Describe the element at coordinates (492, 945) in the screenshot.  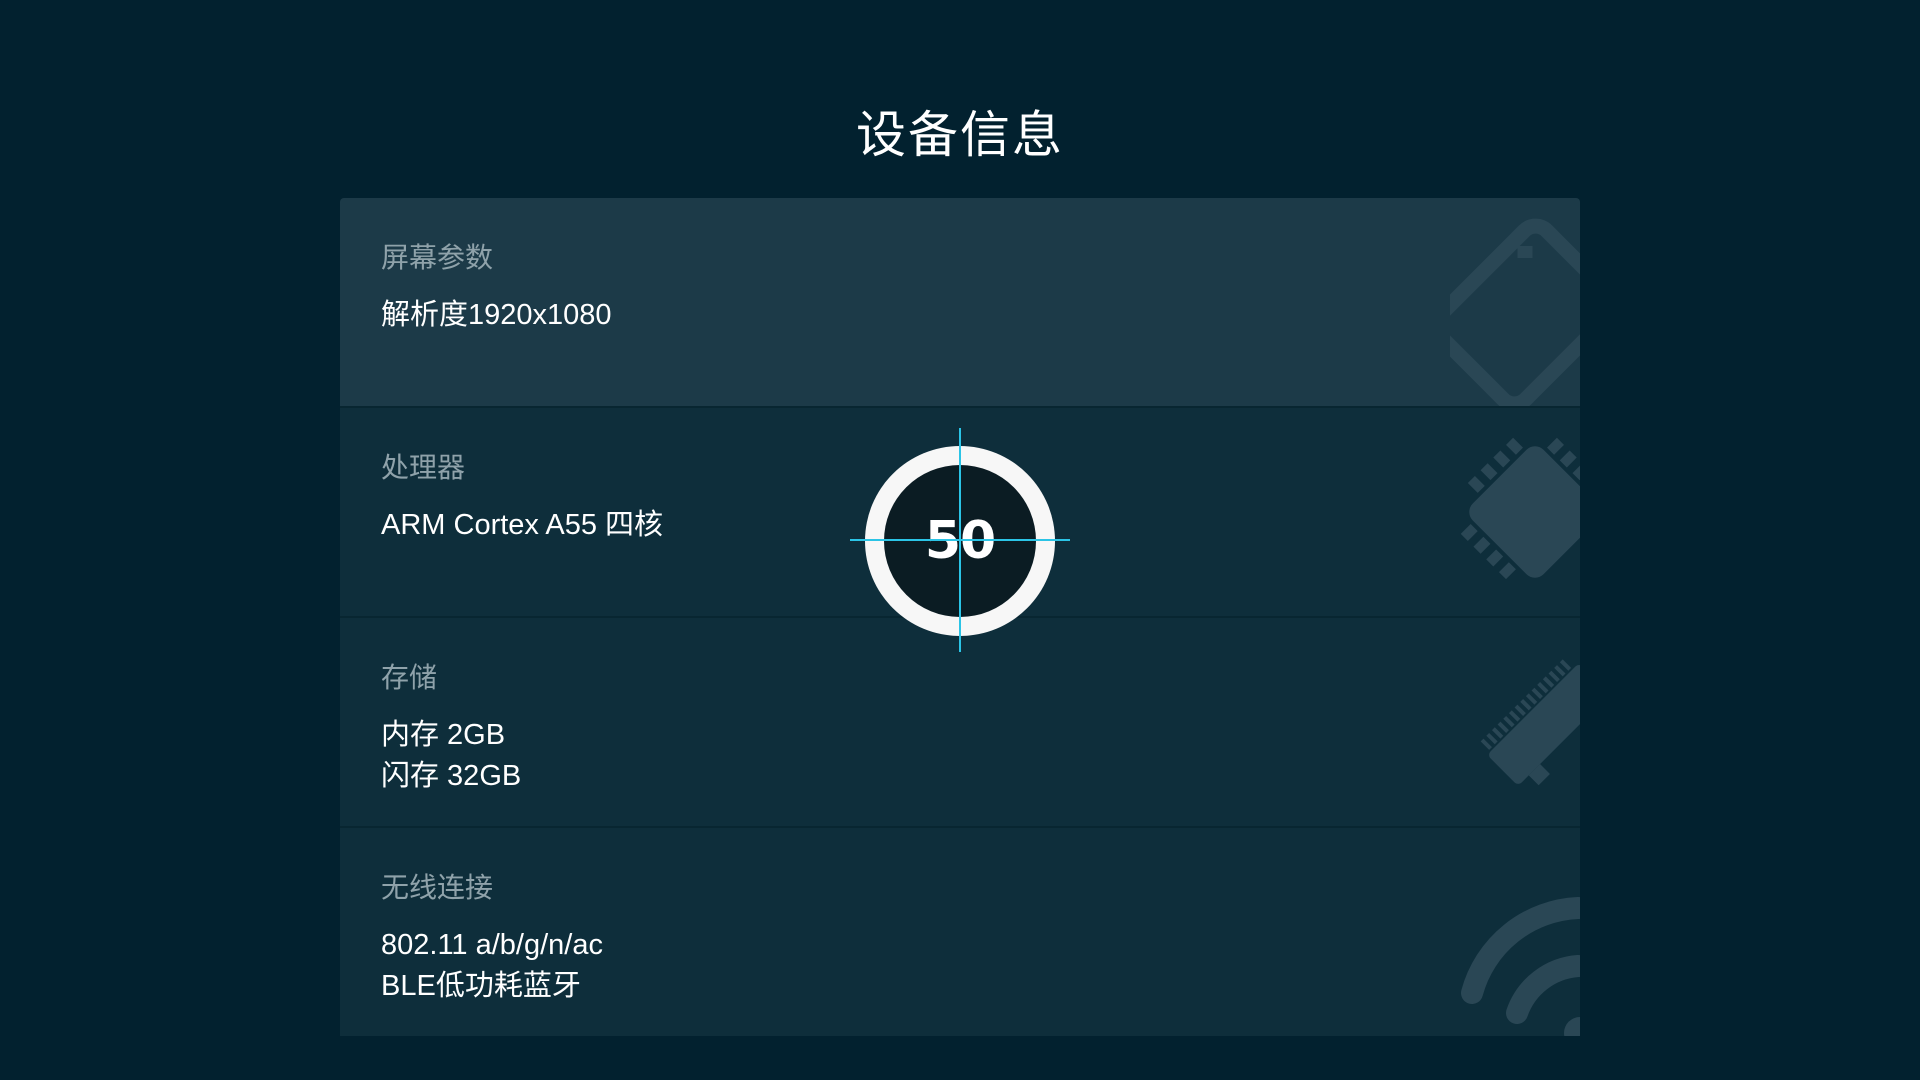
I see `value-line: 802.11 a/b/g/n/ac` at that location.